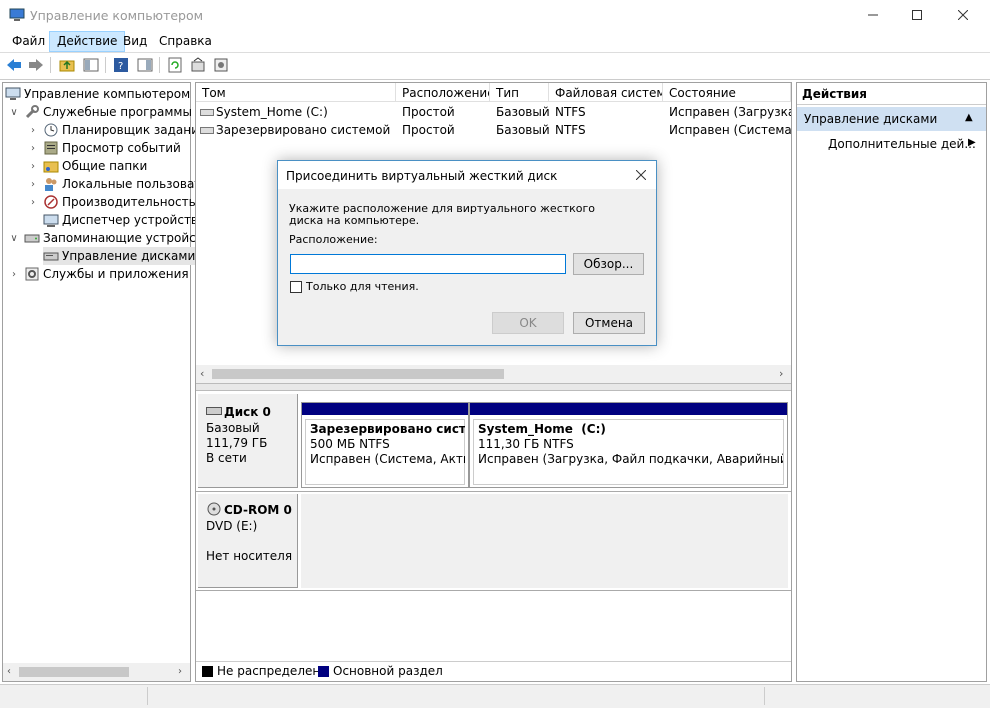 The width and height of the screenshot is (990, 708). I want to click on column-header-status: Состояние, so click(727, 92).